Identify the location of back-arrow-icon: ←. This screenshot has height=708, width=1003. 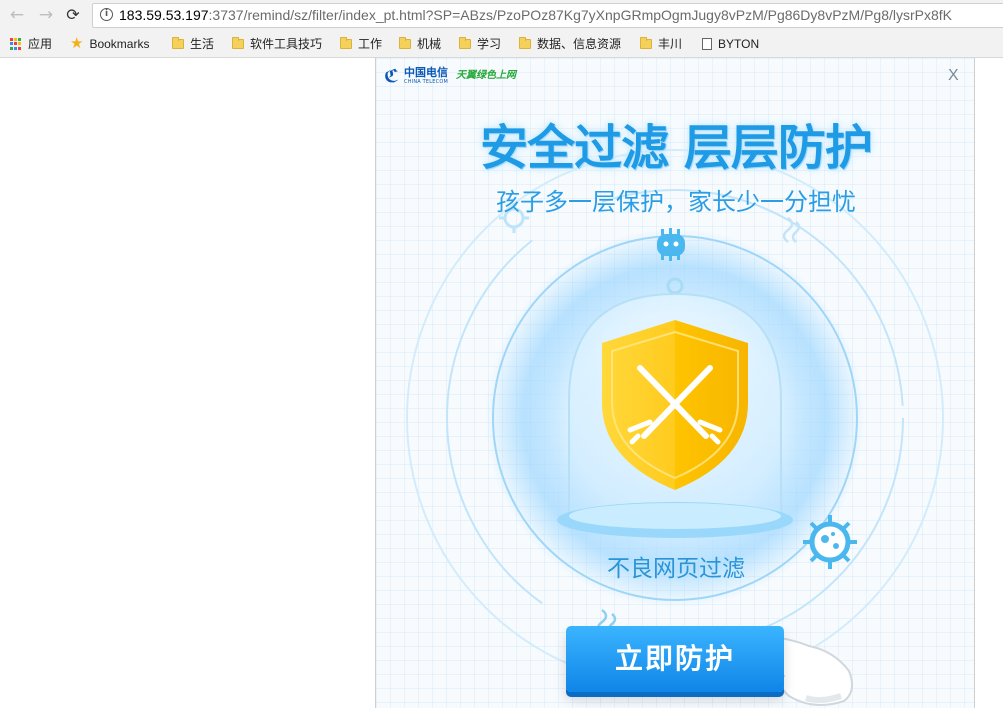
(17, 15).